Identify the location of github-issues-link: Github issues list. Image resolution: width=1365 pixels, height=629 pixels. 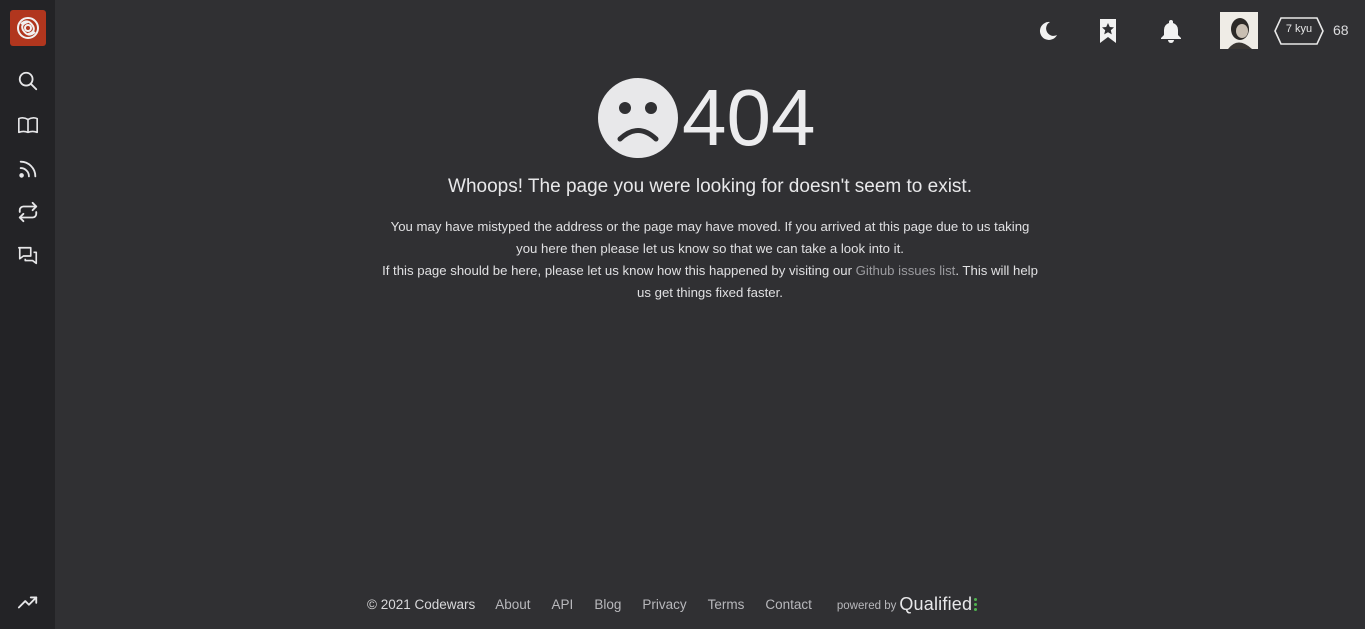
(906, 270).